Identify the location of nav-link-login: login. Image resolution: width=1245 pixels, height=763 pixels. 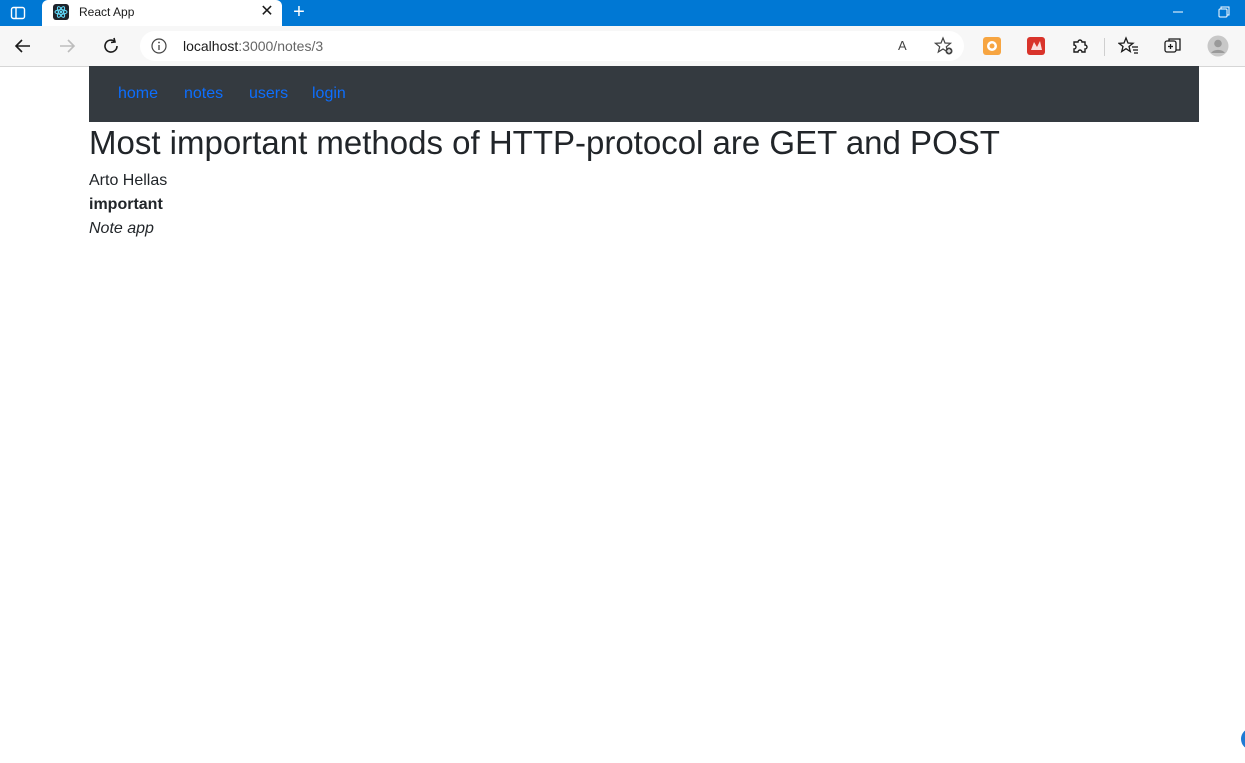
(329, 94).